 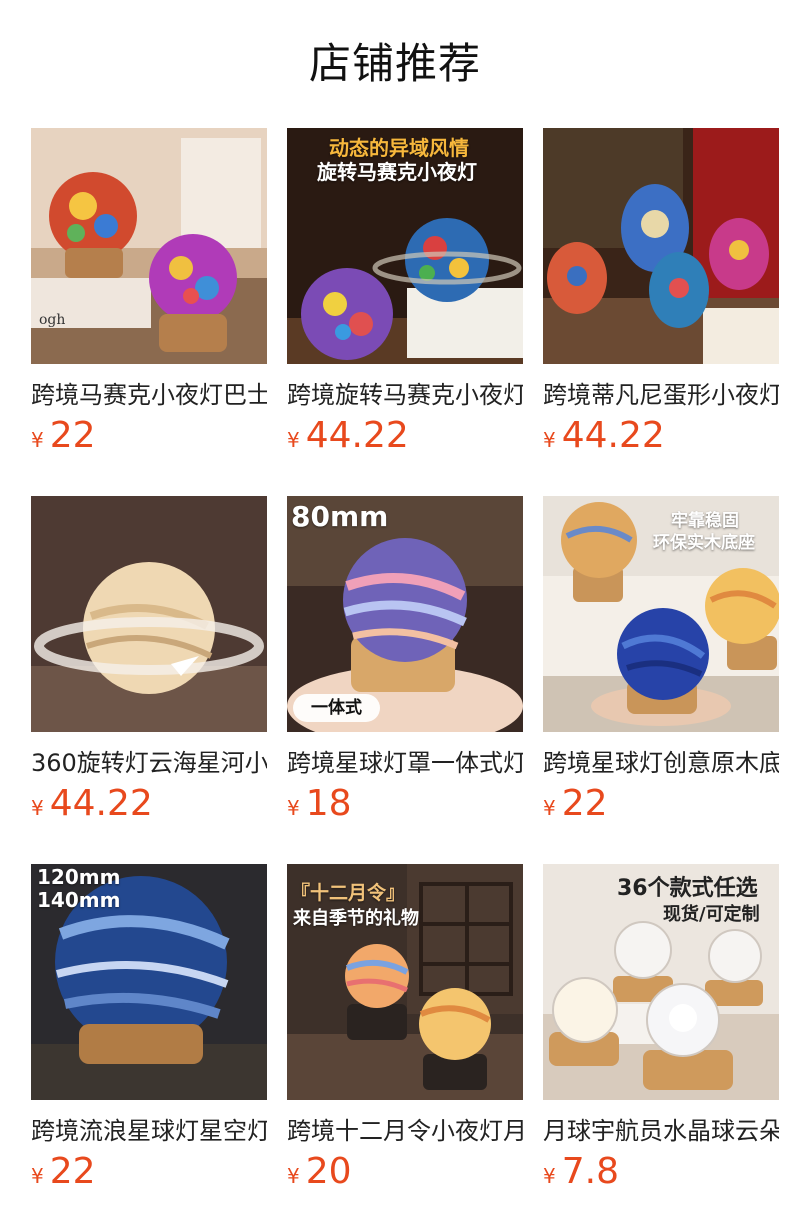 What do you see at coordinates (704, 543) in the screenshot?
I see `image-subheadline: 环保实木底座` at bounding box center [704, 543].